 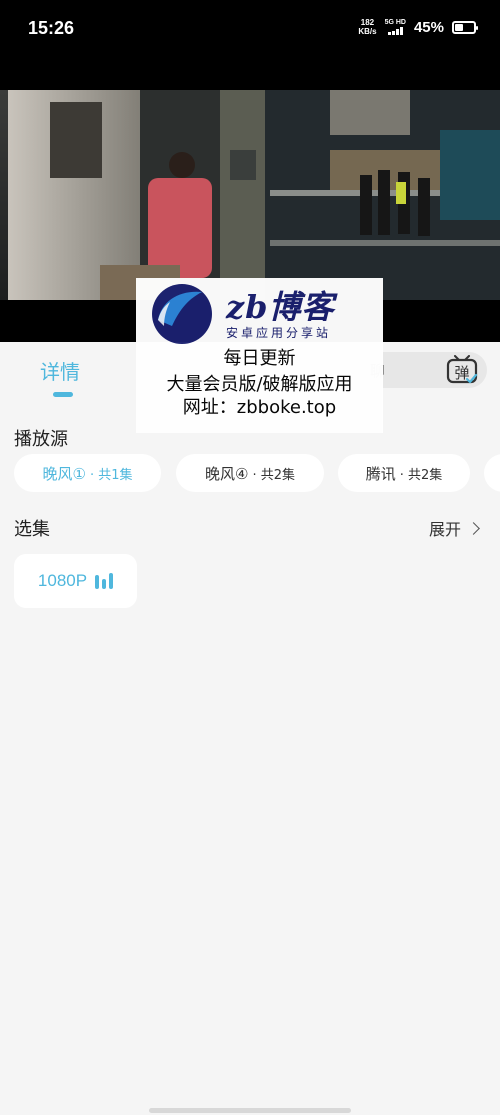 What do you see at coordinates (428, 27) in the screenshot?
I see `battery-percent: 45%` at bounding box center [428, 27].